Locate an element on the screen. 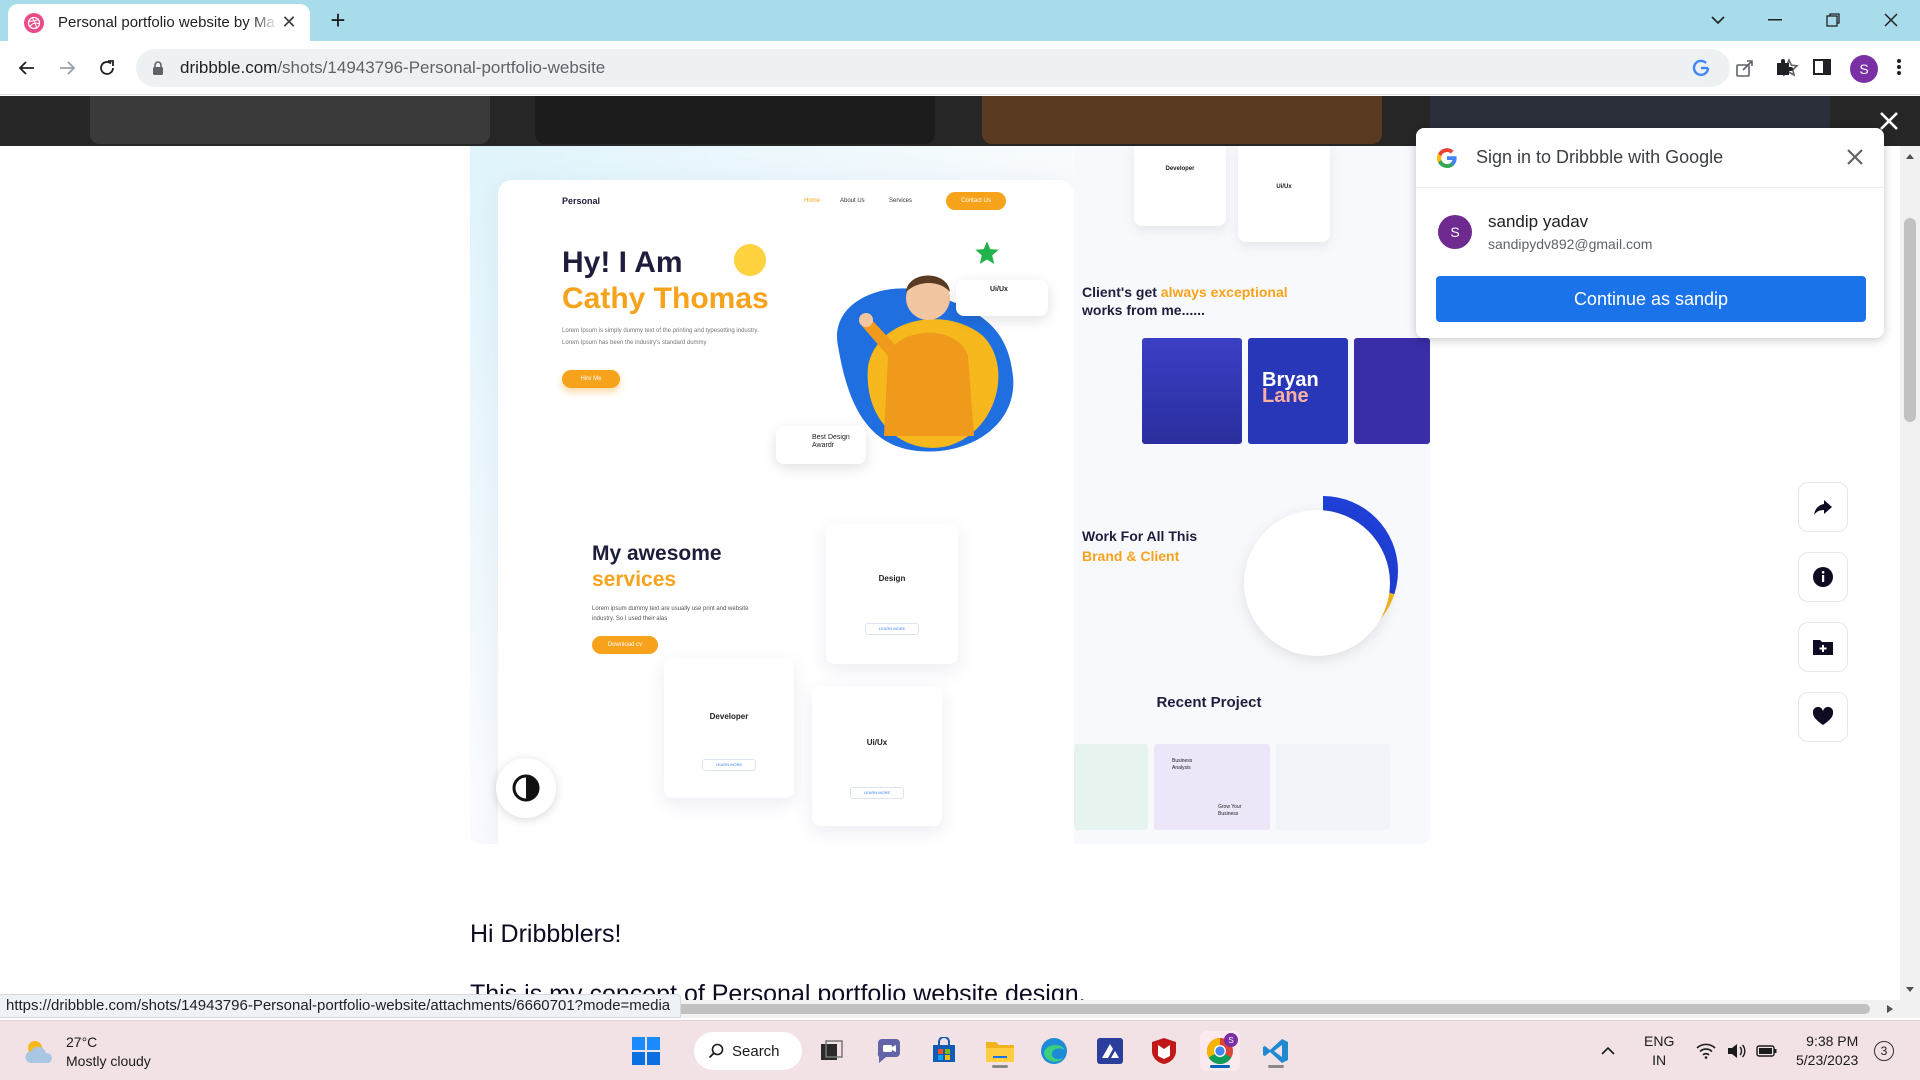  store-bag-icon is located at coordinates (944, 1049).